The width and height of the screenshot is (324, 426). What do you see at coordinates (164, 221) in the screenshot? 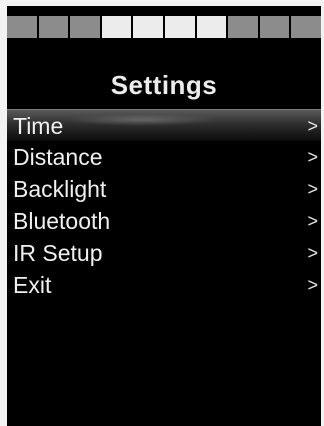
I see `menu-item-bluetooth: Bluetooth >` at bounding box center [164, 221].